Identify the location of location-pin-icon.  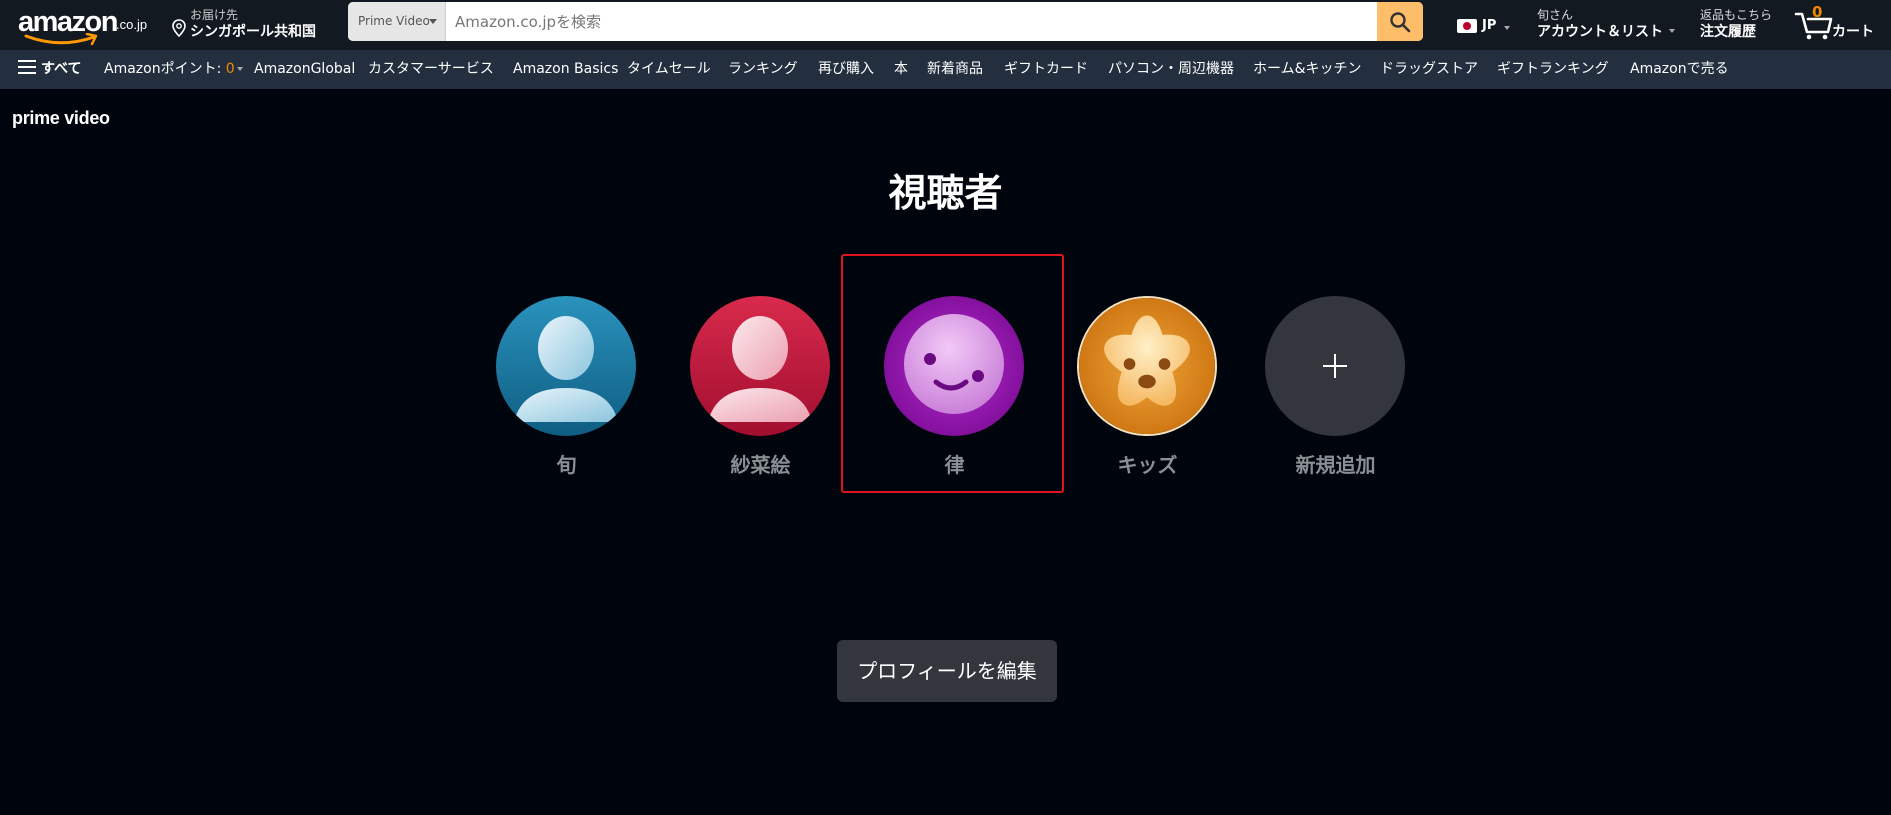
(179, 28).